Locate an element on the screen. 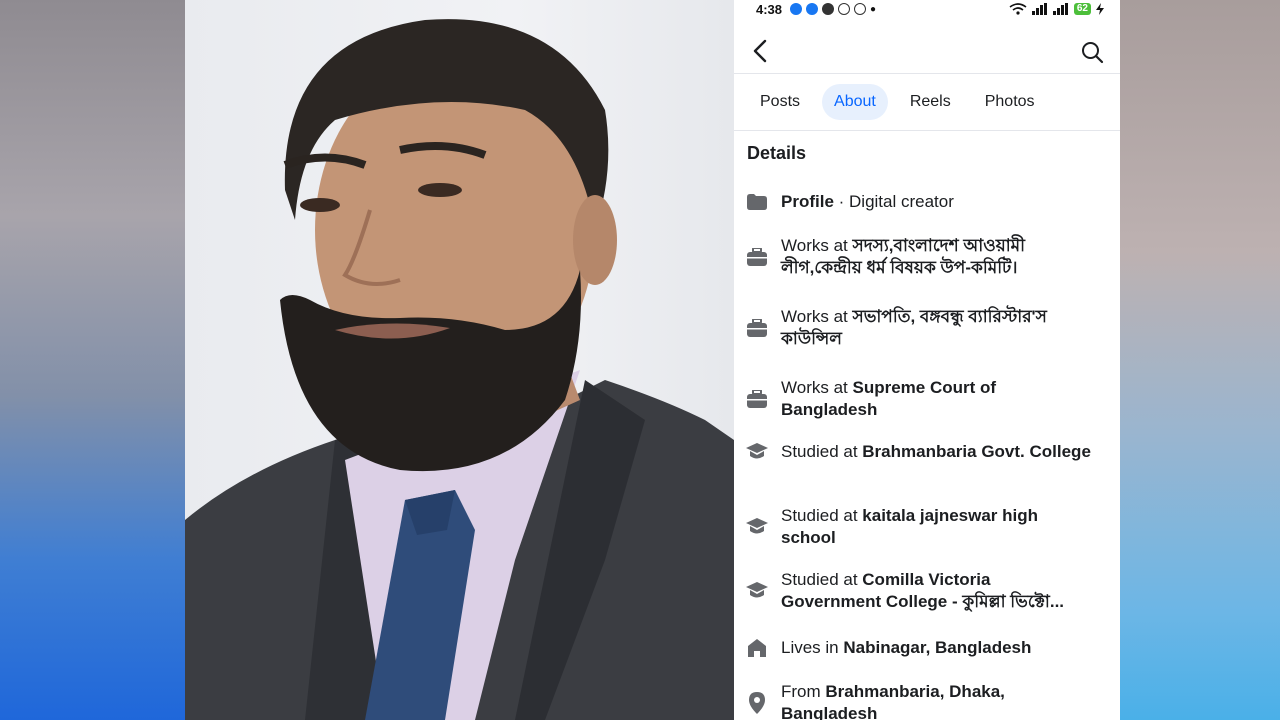 Image resolution: width=1280 pixels, height=720 pixels. battery-indicator: 62 is located at coordinates (1082, 9).